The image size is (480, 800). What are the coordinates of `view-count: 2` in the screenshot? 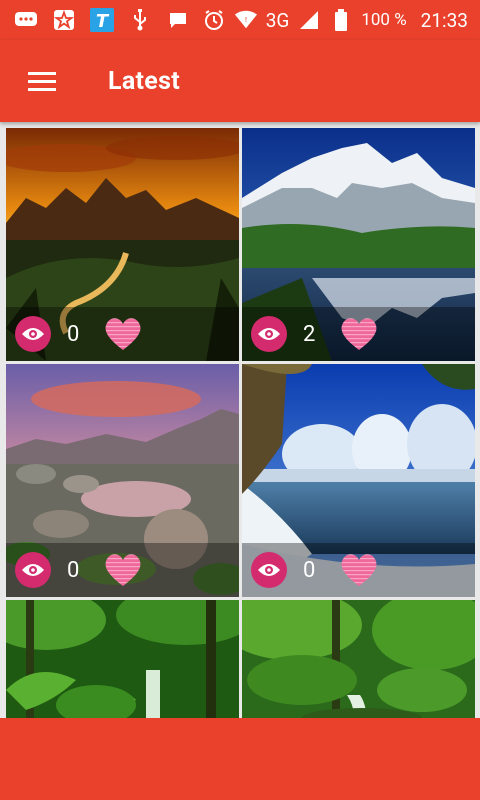 It's located at (309, 334).